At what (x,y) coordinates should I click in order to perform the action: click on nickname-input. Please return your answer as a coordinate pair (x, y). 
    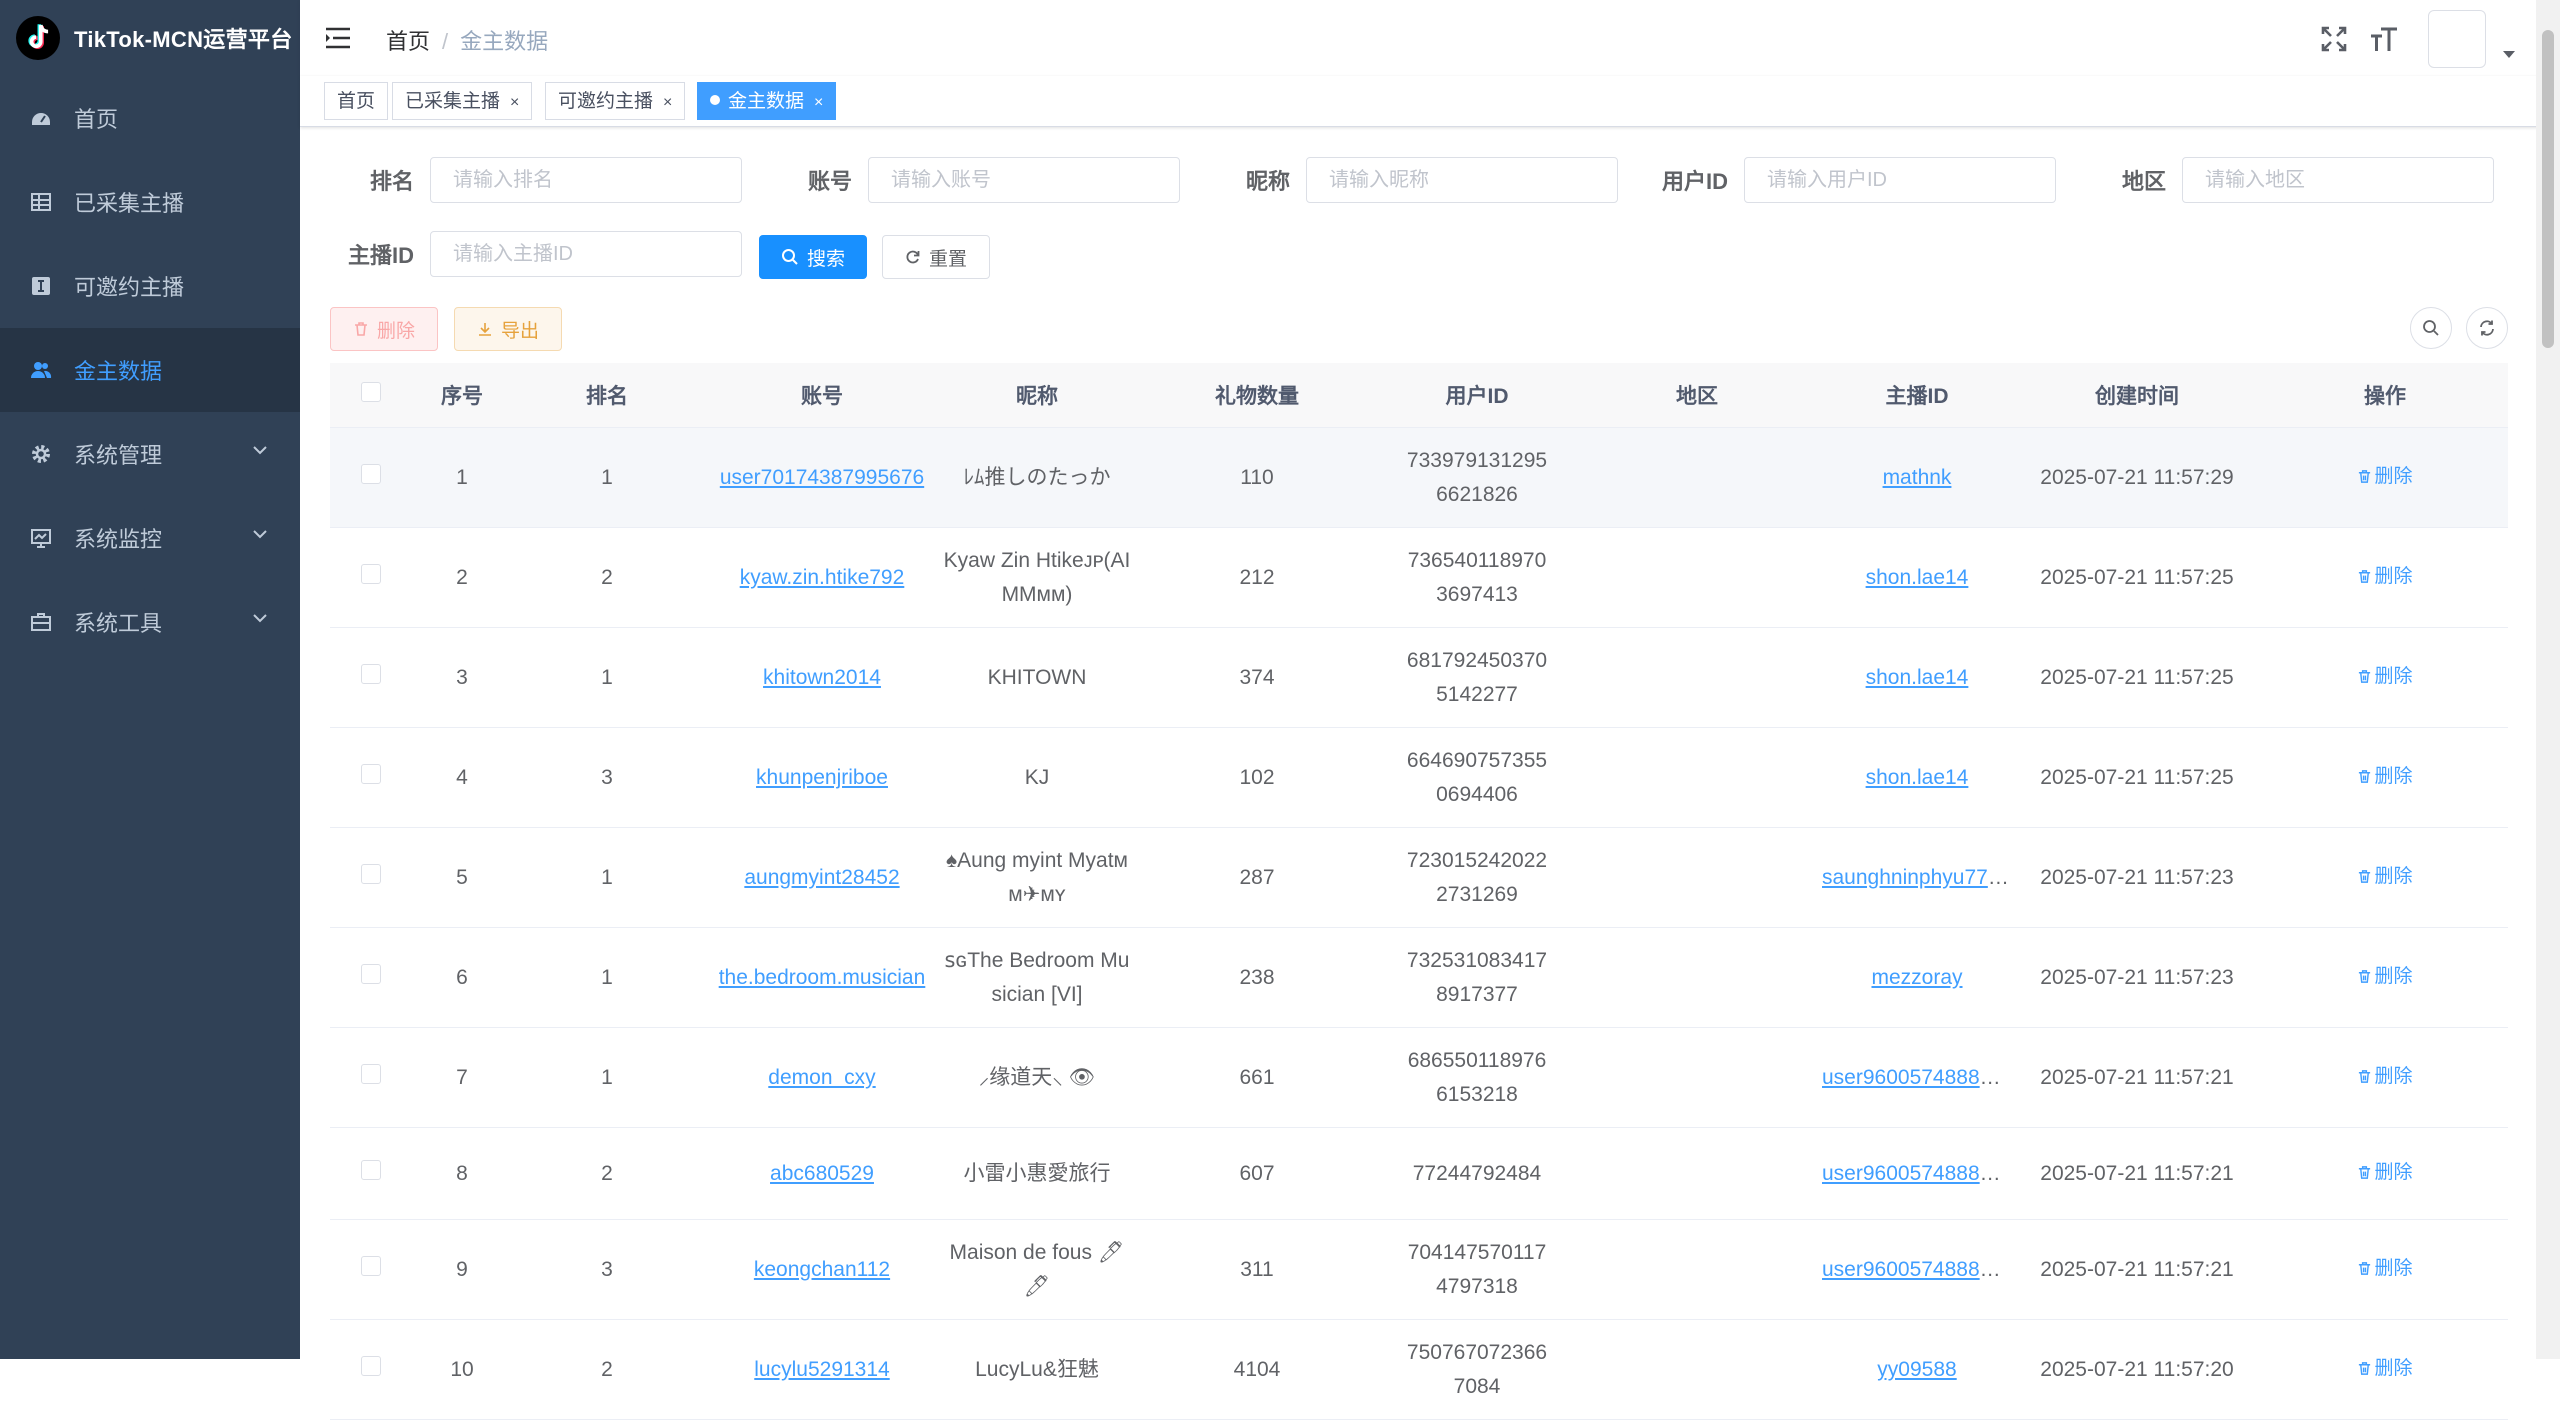
    Looking at the image, I should click on (1462, 180).